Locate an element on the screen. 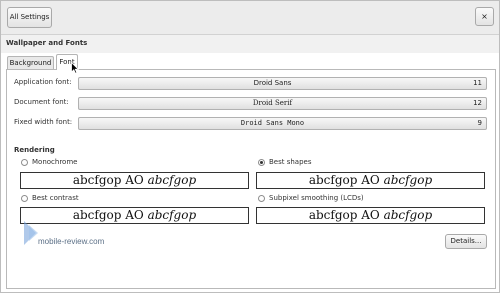 The image size is (500, 293). subpixel-smoothing-preview: abcfgop AO abcfgop is located at coordinates (370, 215).